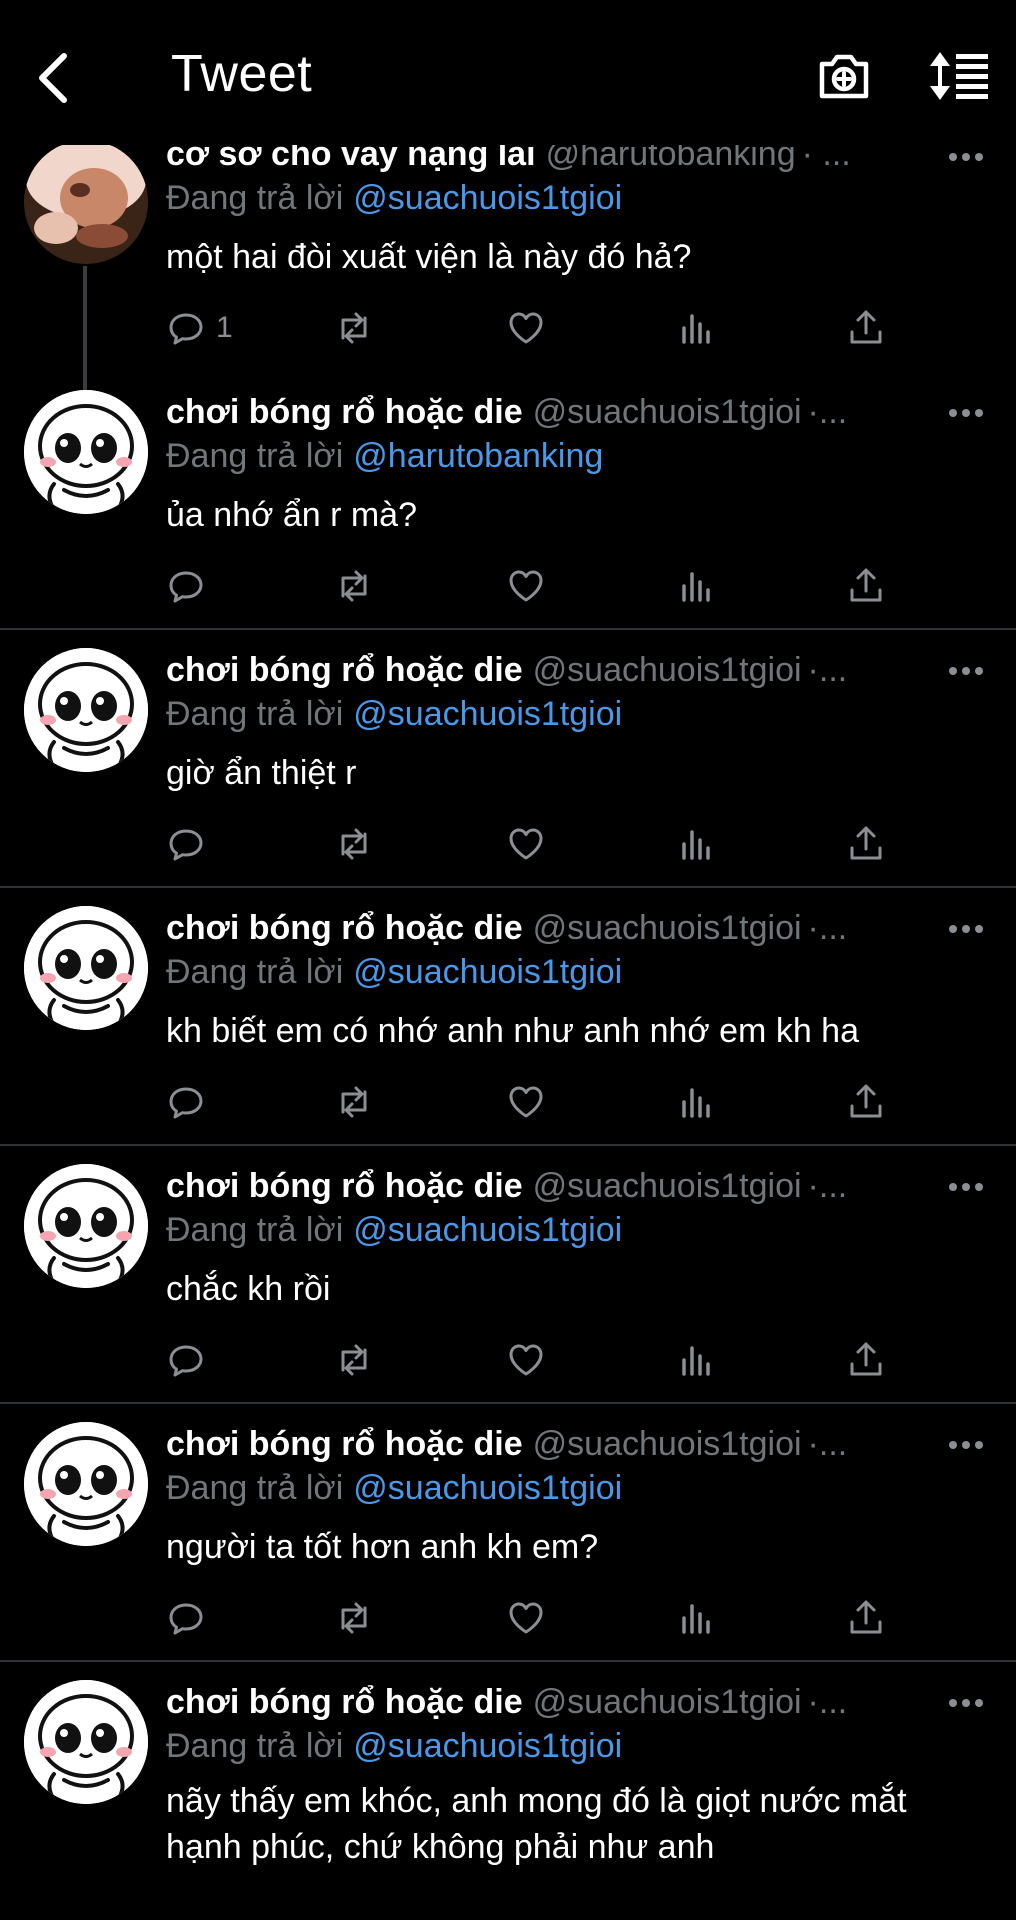 This screenshot has width=1016, height=1920. I want to click on sort-button, so click(959, 76).